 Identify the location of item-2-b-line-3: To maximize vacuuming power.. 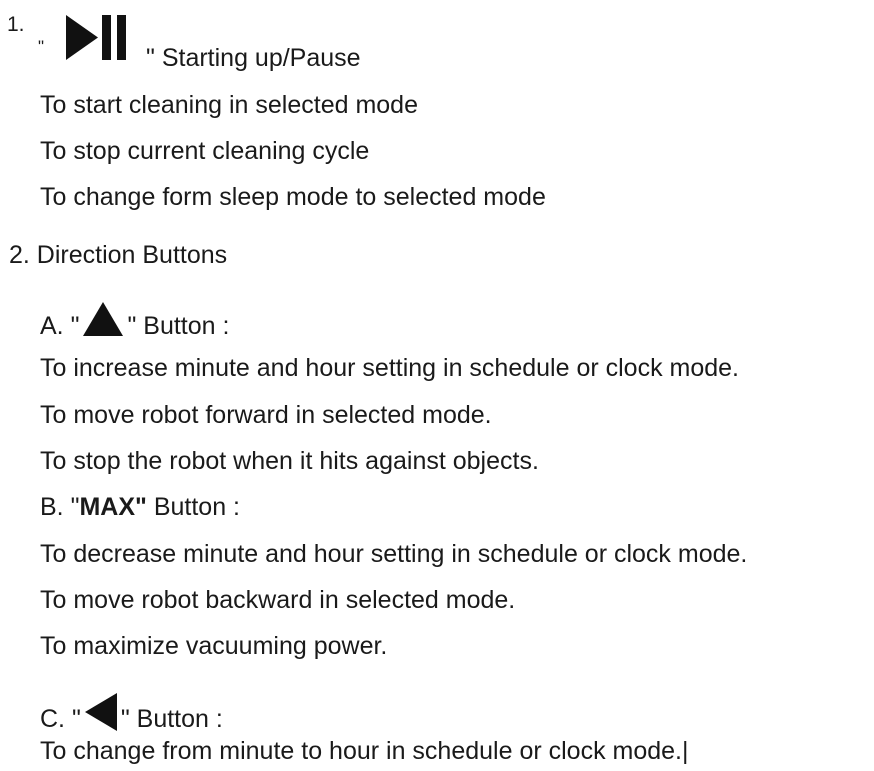
(214, 646).